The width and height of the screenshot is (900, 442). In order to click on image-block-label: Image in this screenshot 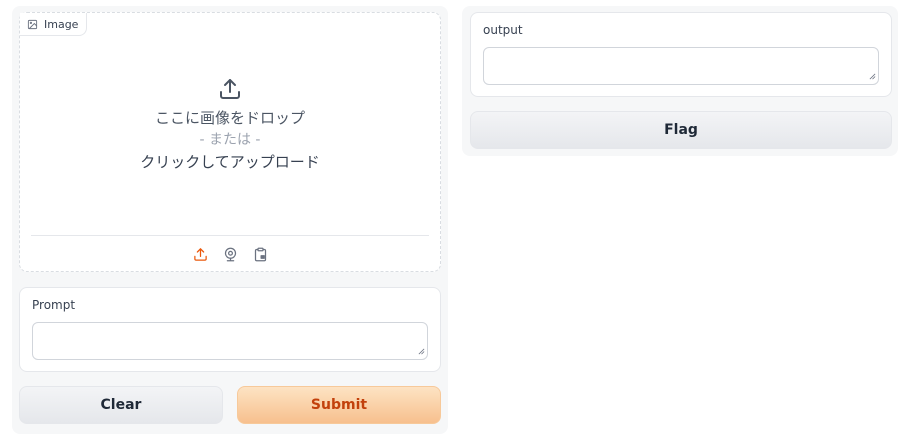, I will do `click(54, 24)`.